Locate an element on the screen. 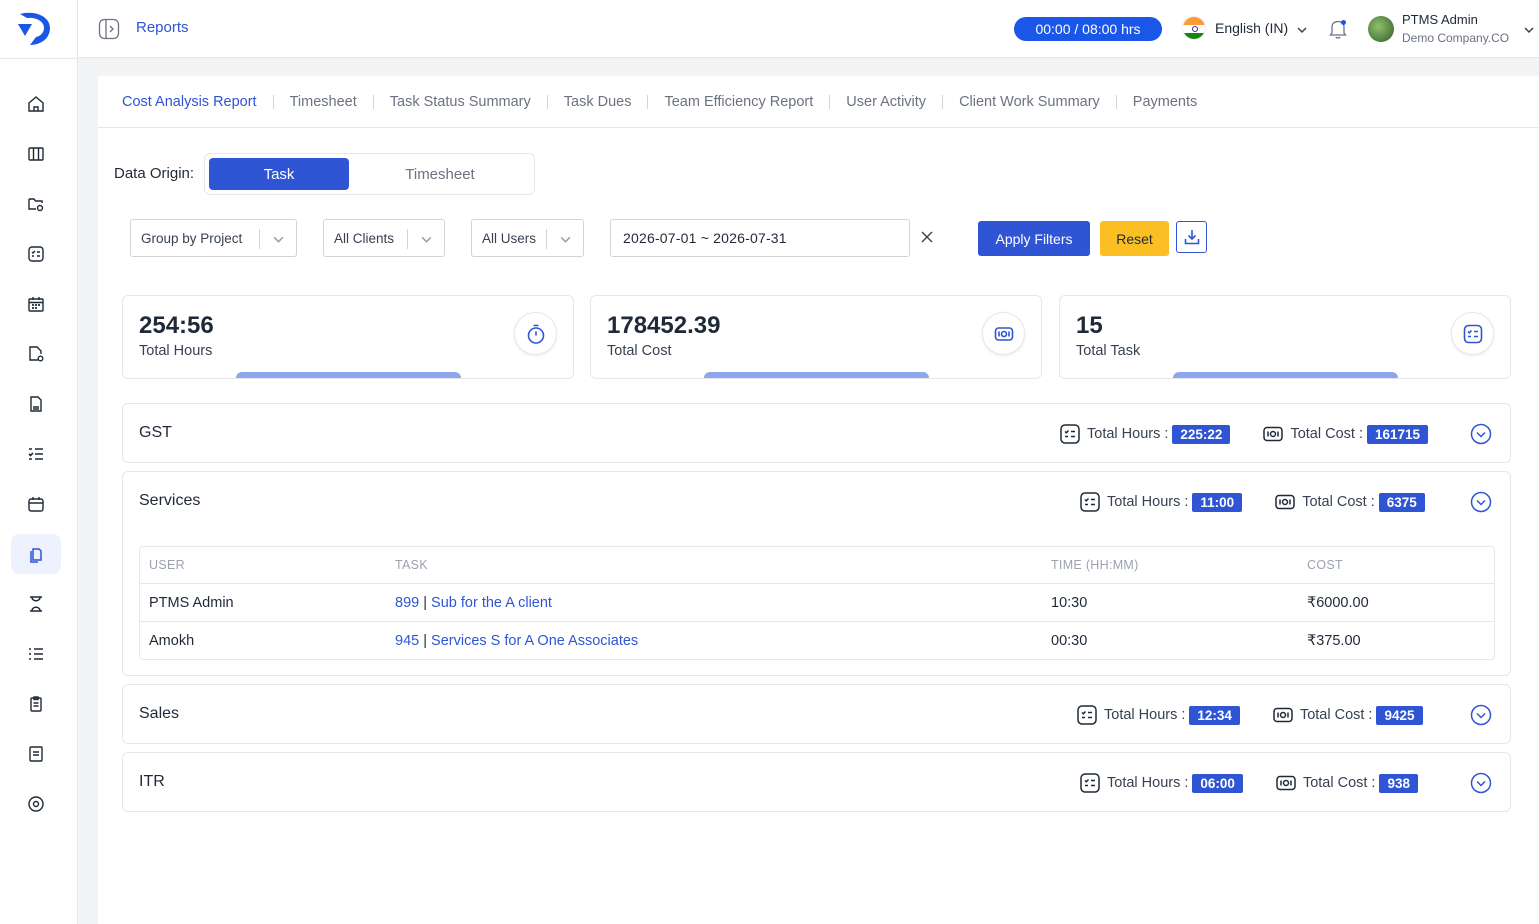 The height and width of the screenshot is (924, 1539). group-by-value: Group by Project is located at coordinates (192, 238).